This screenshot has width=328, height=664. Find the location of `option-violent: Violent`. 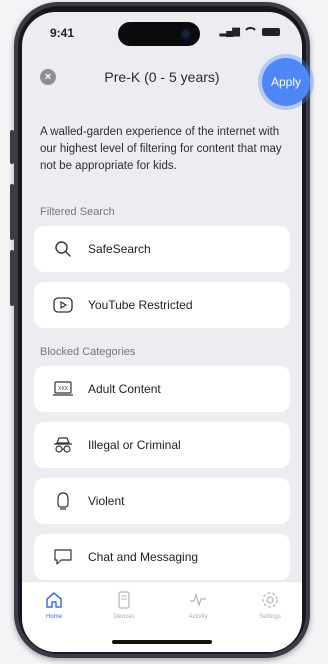

option-violent: Violent is located at coordinates (162, 501).